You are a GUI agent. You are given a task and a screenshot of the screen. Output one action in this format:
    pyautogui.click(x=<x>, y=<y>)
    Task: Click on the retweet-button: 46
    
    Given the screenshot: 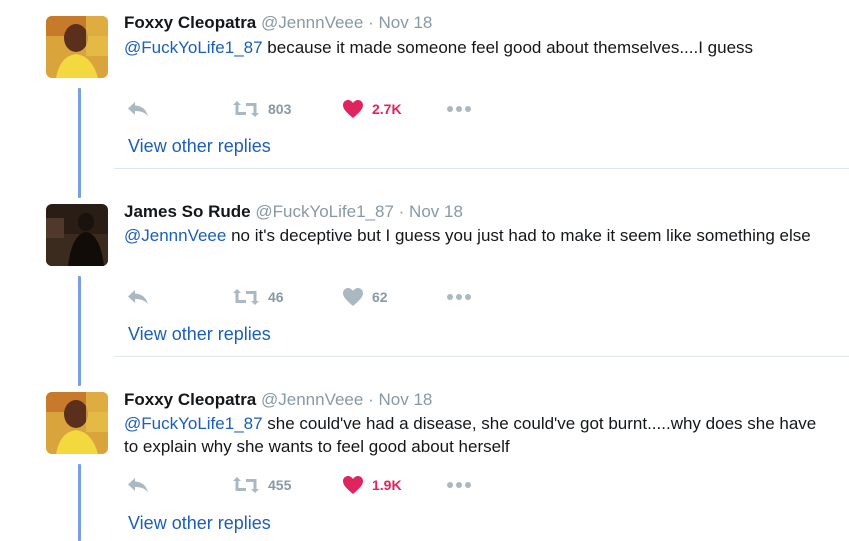 What is the action you would take?
    pyautogui.click(x=258, y=297)
    